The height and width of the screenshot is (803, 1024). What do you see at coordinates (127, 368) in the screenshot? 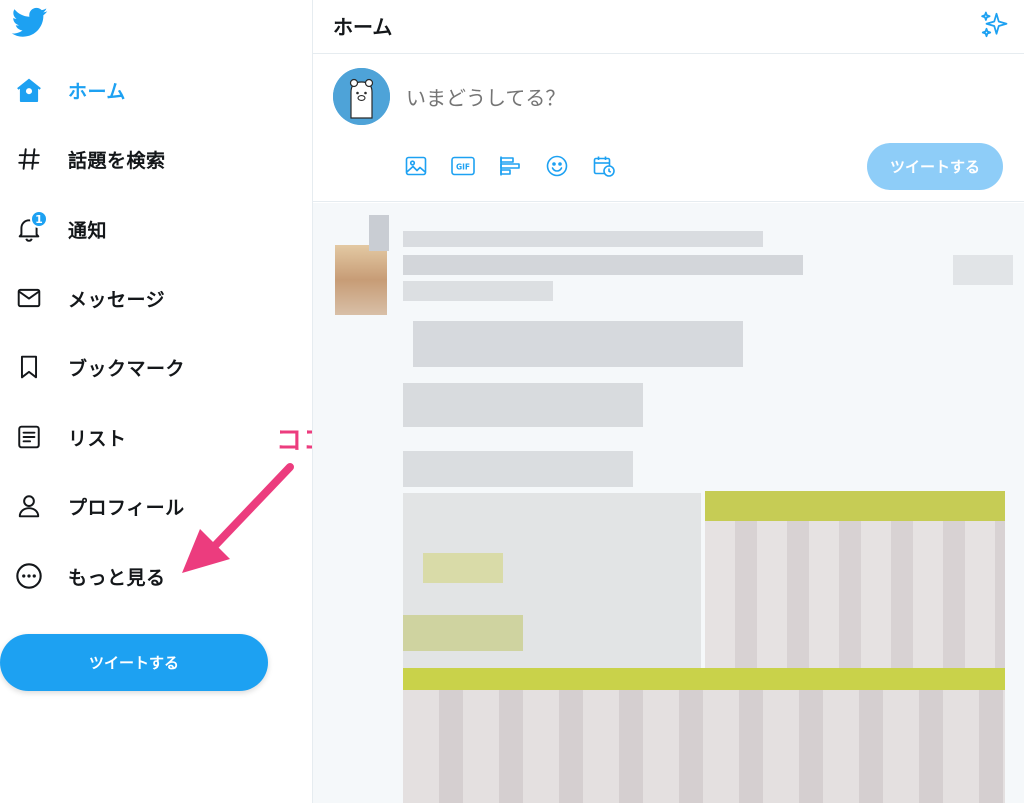
I see `sidebar-item-label: ブックマーク` at bounding box center [127, 368].